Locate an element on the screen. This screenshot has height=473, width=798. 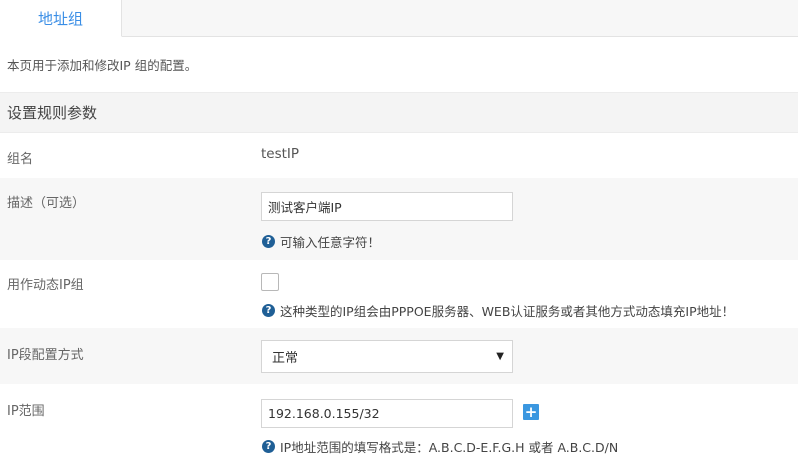
section-title: 设置规则参数 is located at coordinates (399, 112).